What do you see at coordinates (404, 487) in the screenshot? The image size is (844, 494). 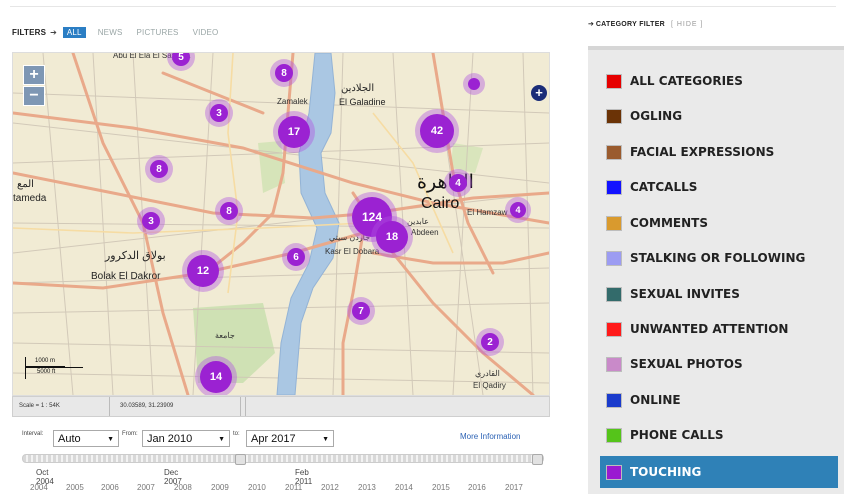 I see `timeline-year: 2014` at bounding box center [404, 487].